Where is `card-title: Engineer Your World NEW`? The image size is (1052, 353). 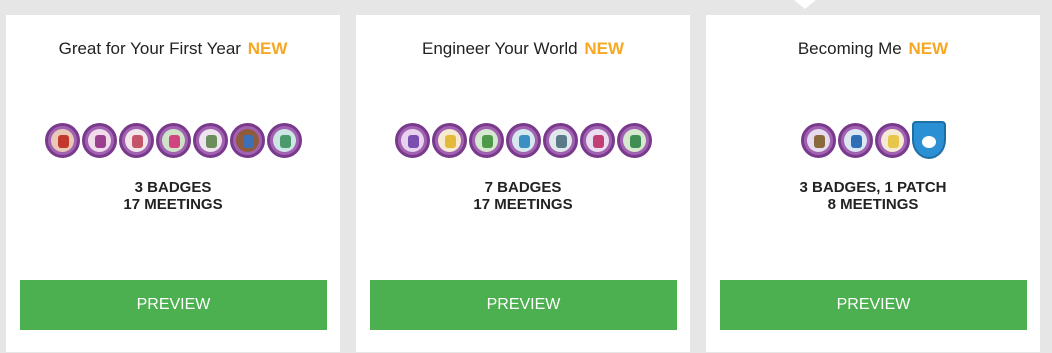 card-title: Engineer Your World NEW is located at coordinates (523, 49).